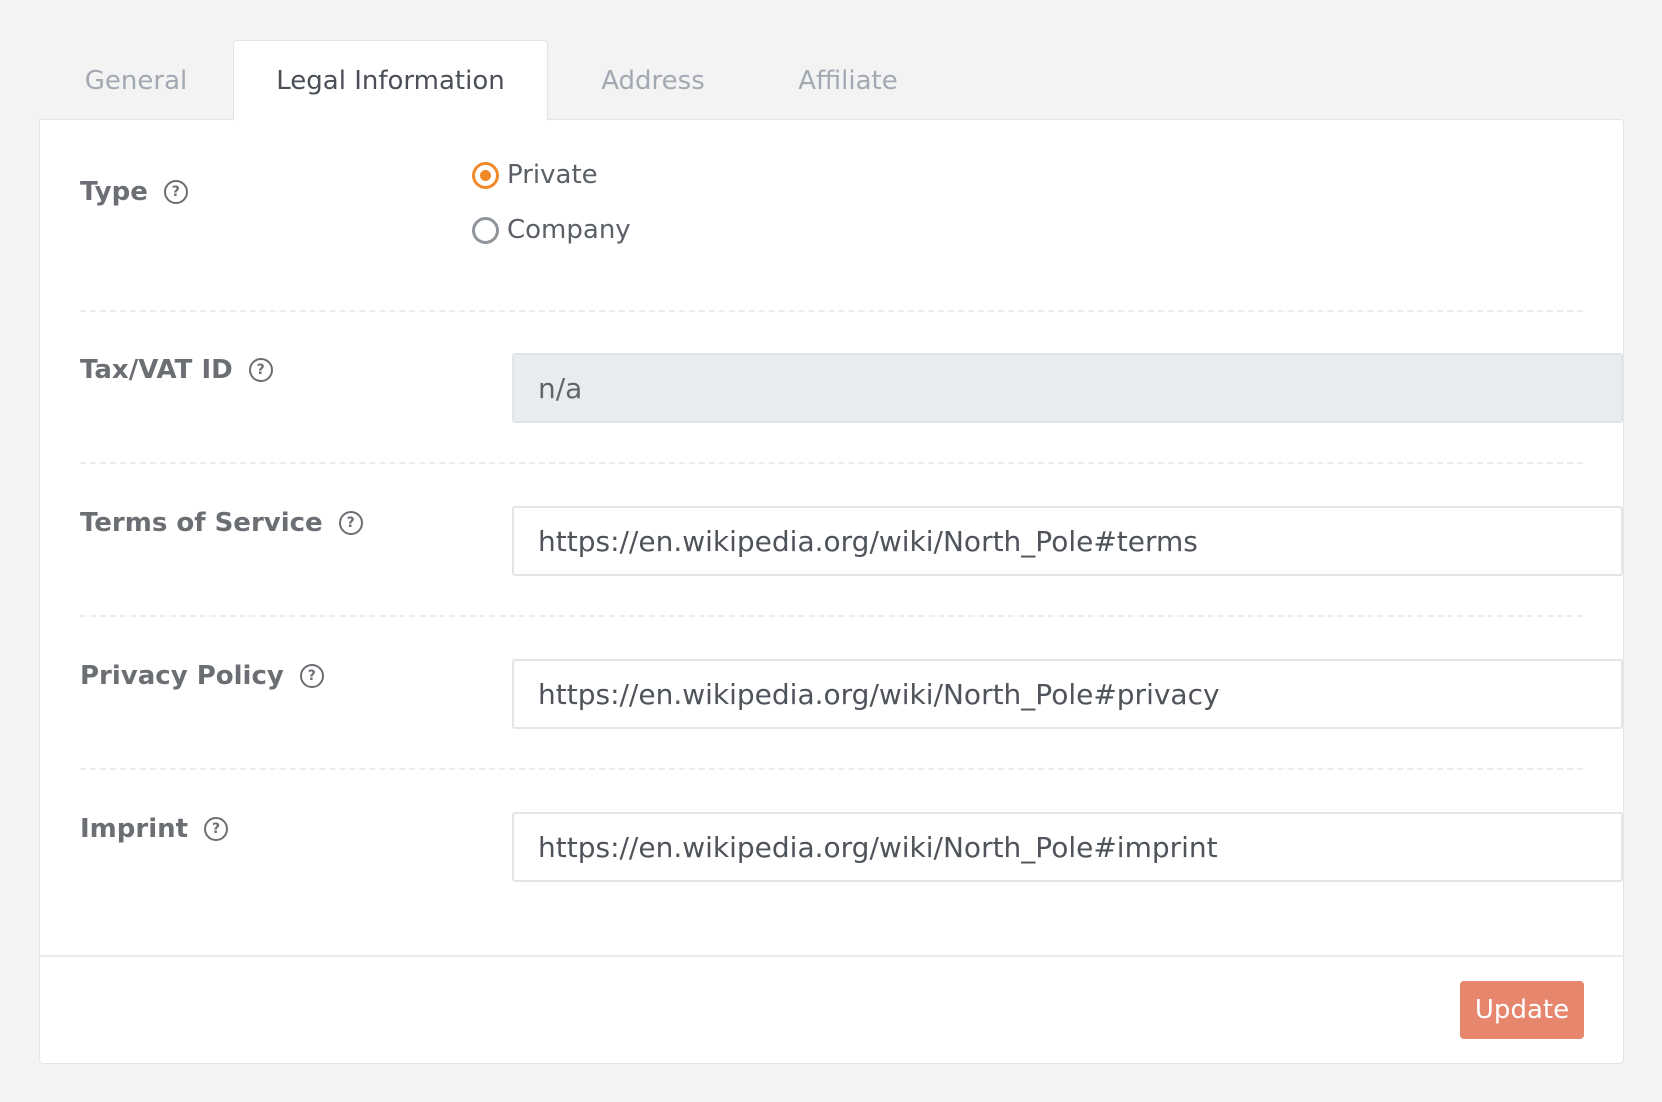 The width and height of the screenshot is (1662, 1102). I want to click on terms-of-service-input, so click(1067, 541).